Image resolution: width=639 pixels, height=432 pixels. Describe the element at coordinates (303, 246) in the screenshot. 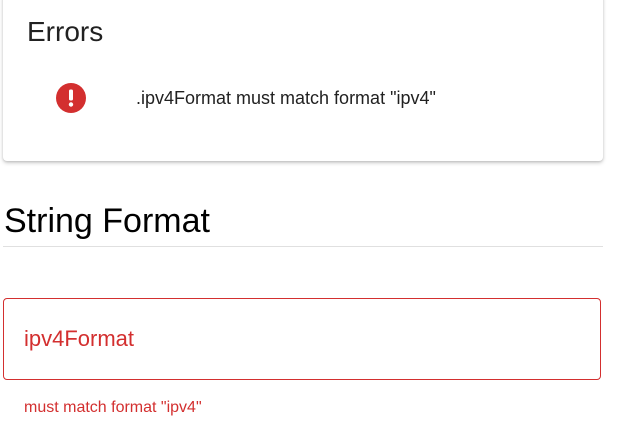

I see `section-divider` at that location.